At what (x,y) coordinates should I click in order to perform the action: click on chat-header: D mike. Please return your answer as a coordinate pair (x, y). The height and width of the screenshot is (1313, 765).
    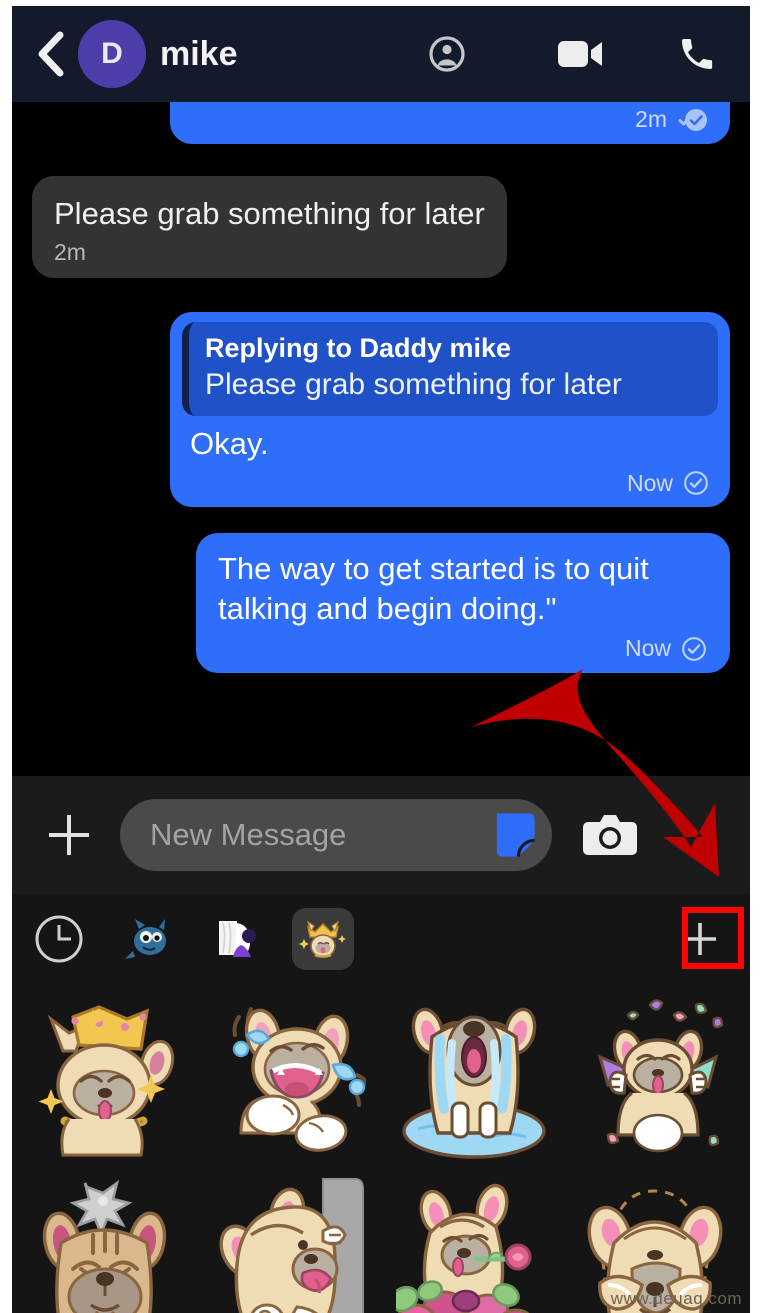
    Looking at the image, I should click on (381, 54).